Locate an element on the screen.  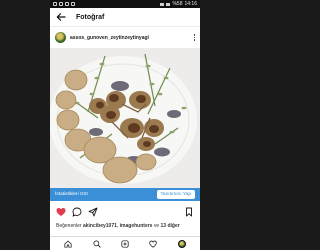
view-insights-link: İstatistikleri Gör is located at coordinates (71, 194).